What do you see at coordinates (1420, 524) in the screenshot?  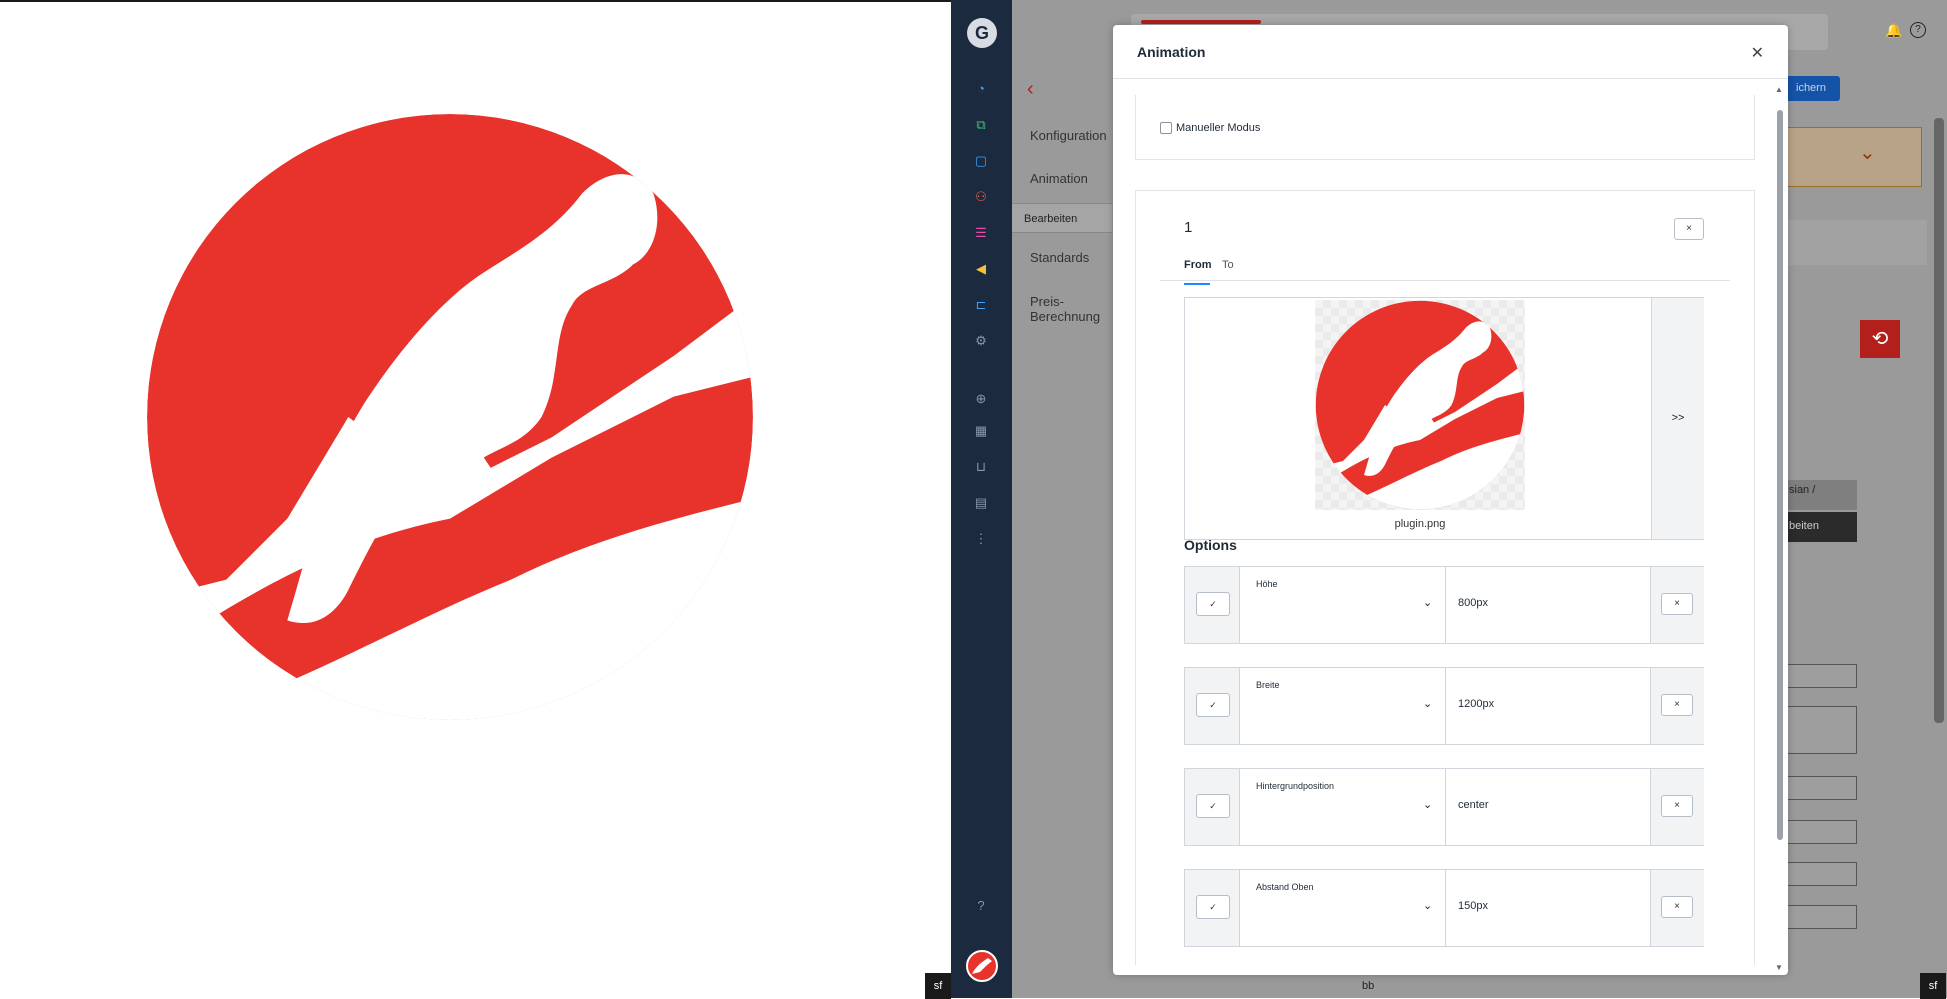 I see `media-filename: plugin.png` at bounding box center [1420, 524].